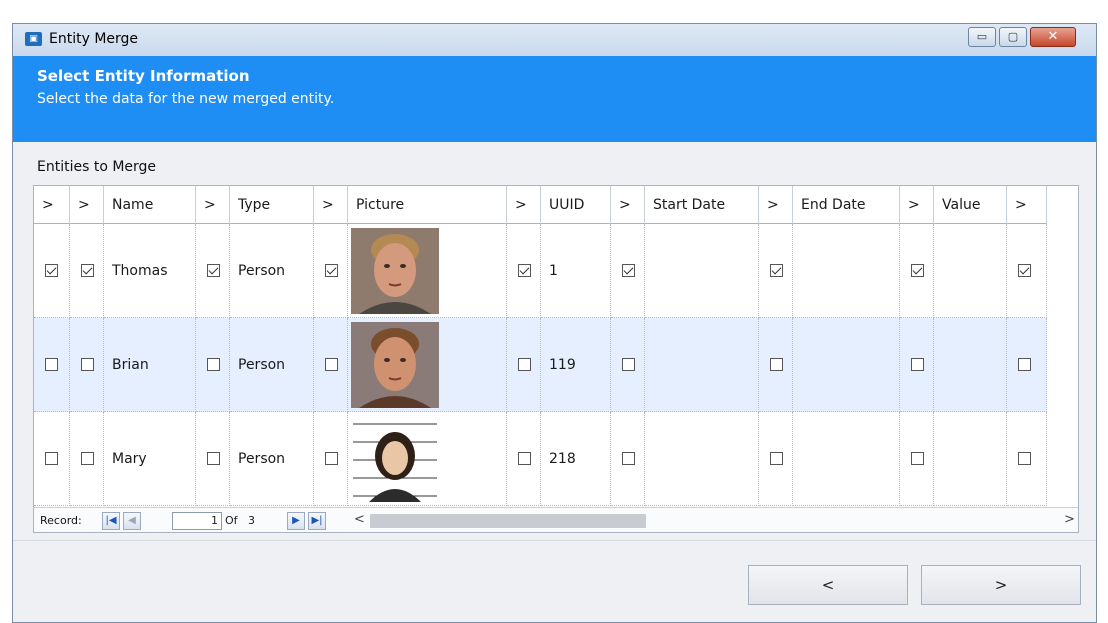 The width and height of the screenshot is (1108, 623). I want to click on column-header-type: Type, so click(272, 205).